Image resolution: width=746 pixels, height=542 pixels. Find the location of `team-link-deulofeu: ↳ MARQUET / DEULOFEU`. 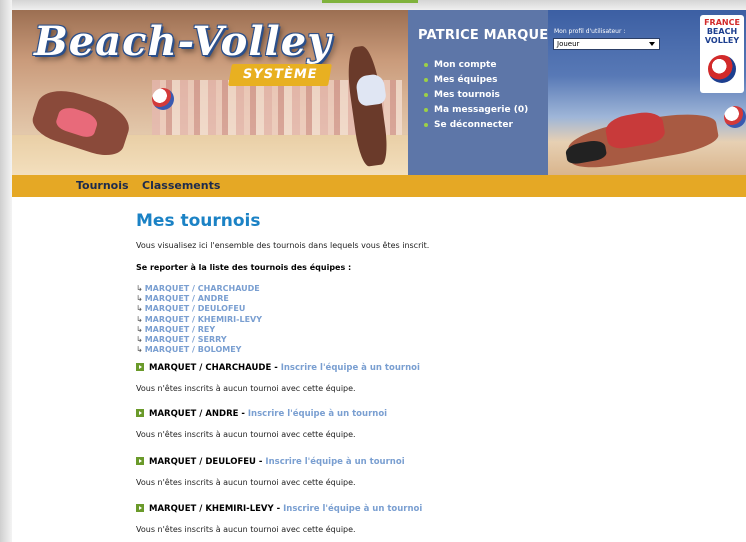

team-link-deulofeu: ↳ MARQUET / DEULOFEU is located at coordinates (199, 309).